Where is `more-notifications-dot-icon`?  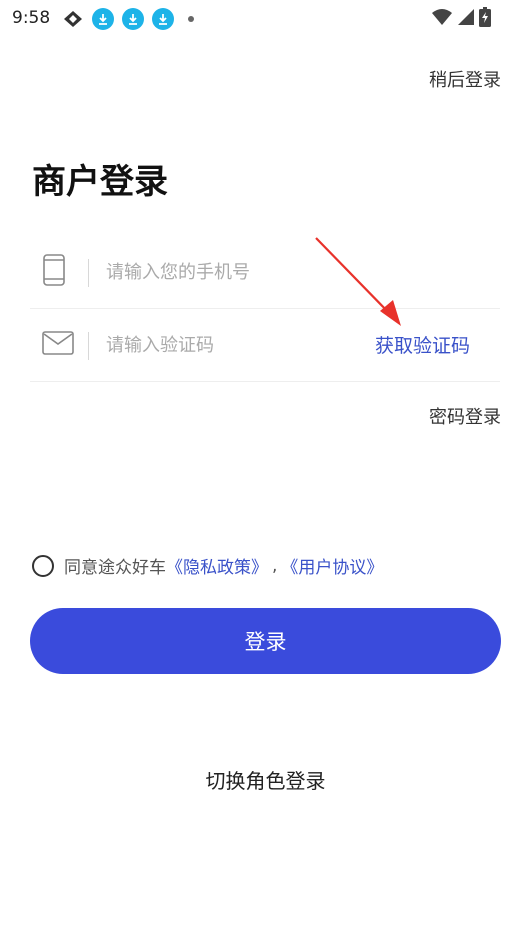 more-notifications-dot-icon is located at coordinates (191, 19).